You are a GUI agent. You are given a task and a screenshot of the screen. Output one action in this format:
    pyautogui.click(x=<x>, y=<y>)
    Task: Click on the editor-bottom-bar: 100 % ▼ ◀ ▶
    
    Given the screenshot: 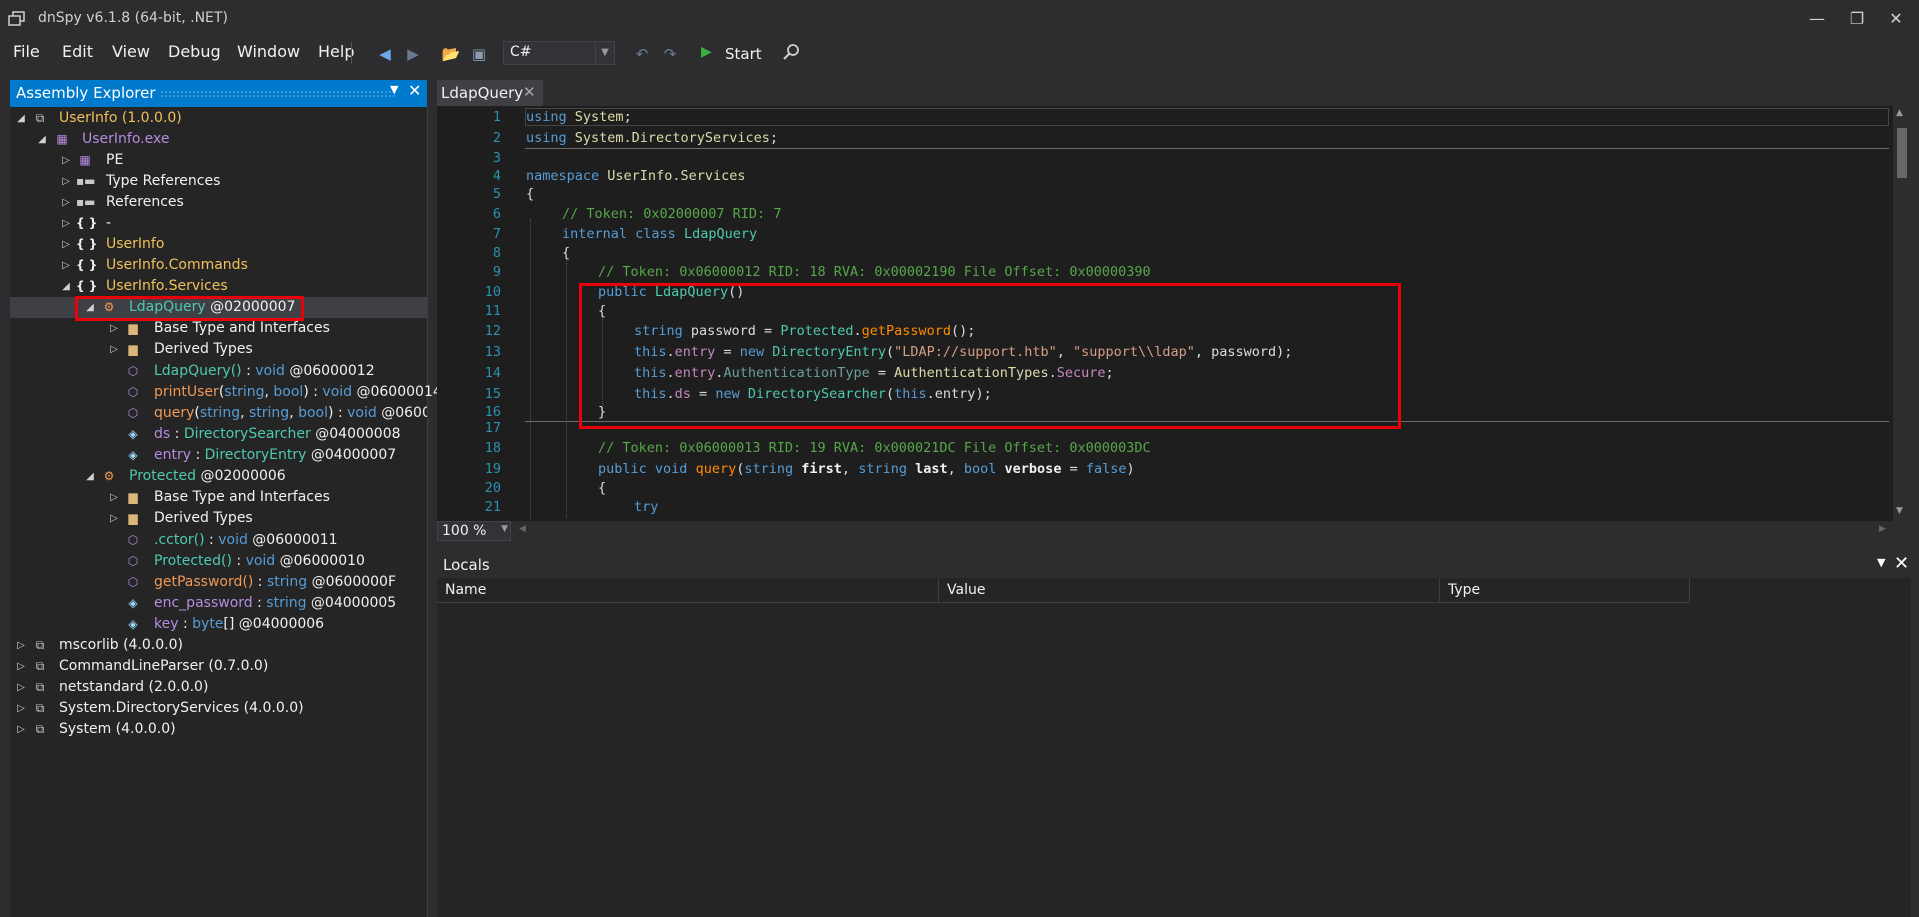 What is the action you would take?
    pyautogui.click(x=1174, y=531)
    